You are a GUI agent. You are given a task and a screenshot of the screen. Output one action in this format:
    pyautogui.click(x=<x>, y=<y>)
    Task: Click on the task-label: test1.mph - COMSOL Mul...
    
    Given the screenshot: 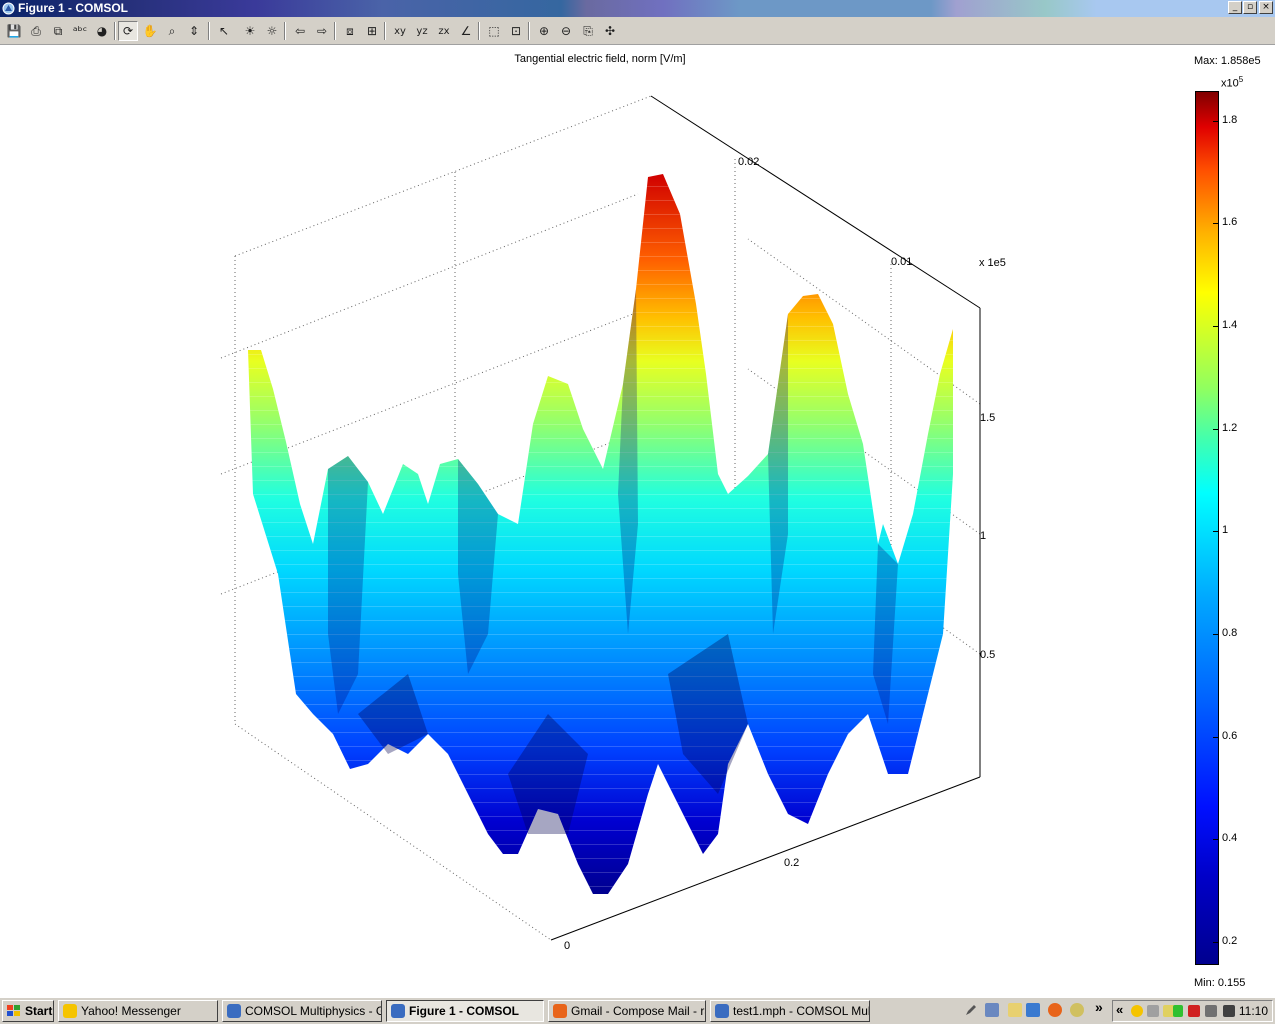 What is the action you would take?
    pyautogui.click(x=801, y=1011)
    